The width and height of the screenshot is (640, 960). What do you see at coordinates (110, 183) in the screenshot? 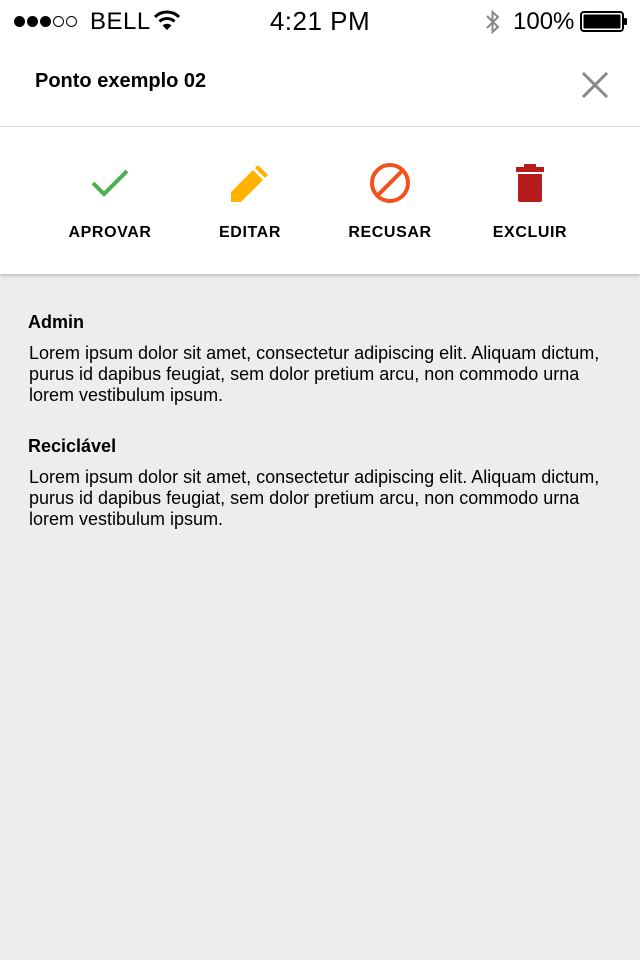
I see `check-icon` at bounding box center [110, 183].